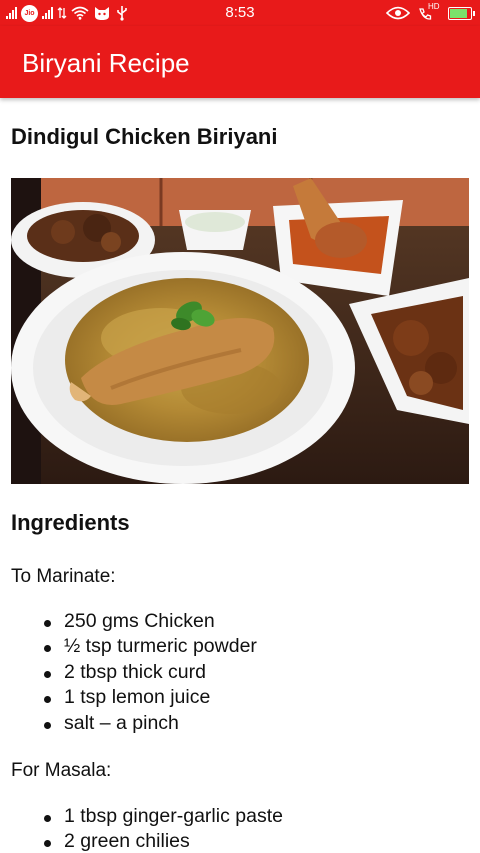  What do you see at coordinates (434, 6) in the screenshot?
I see `hd-label: HD` at bounding box center [434, 6].